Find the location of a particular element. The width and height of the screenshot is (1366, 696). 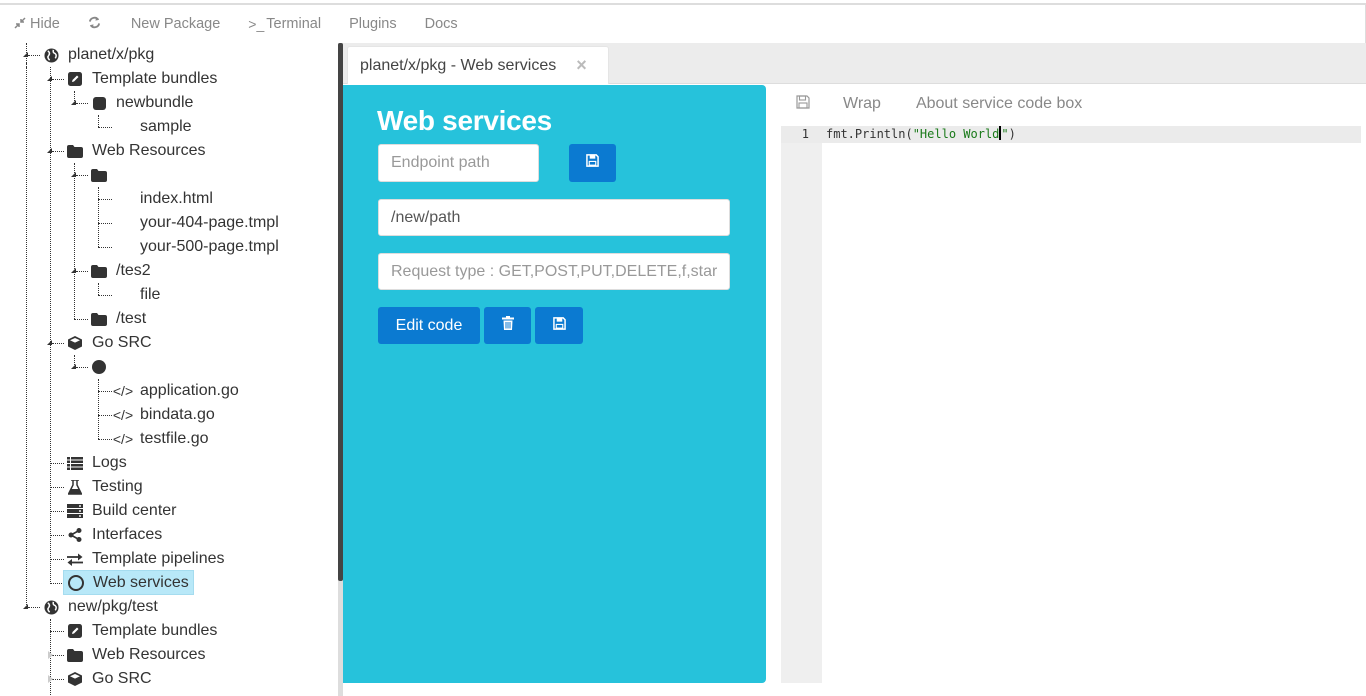

tree-node-500-page: your-500-page.tmpl is located at coordinates (197, 247).